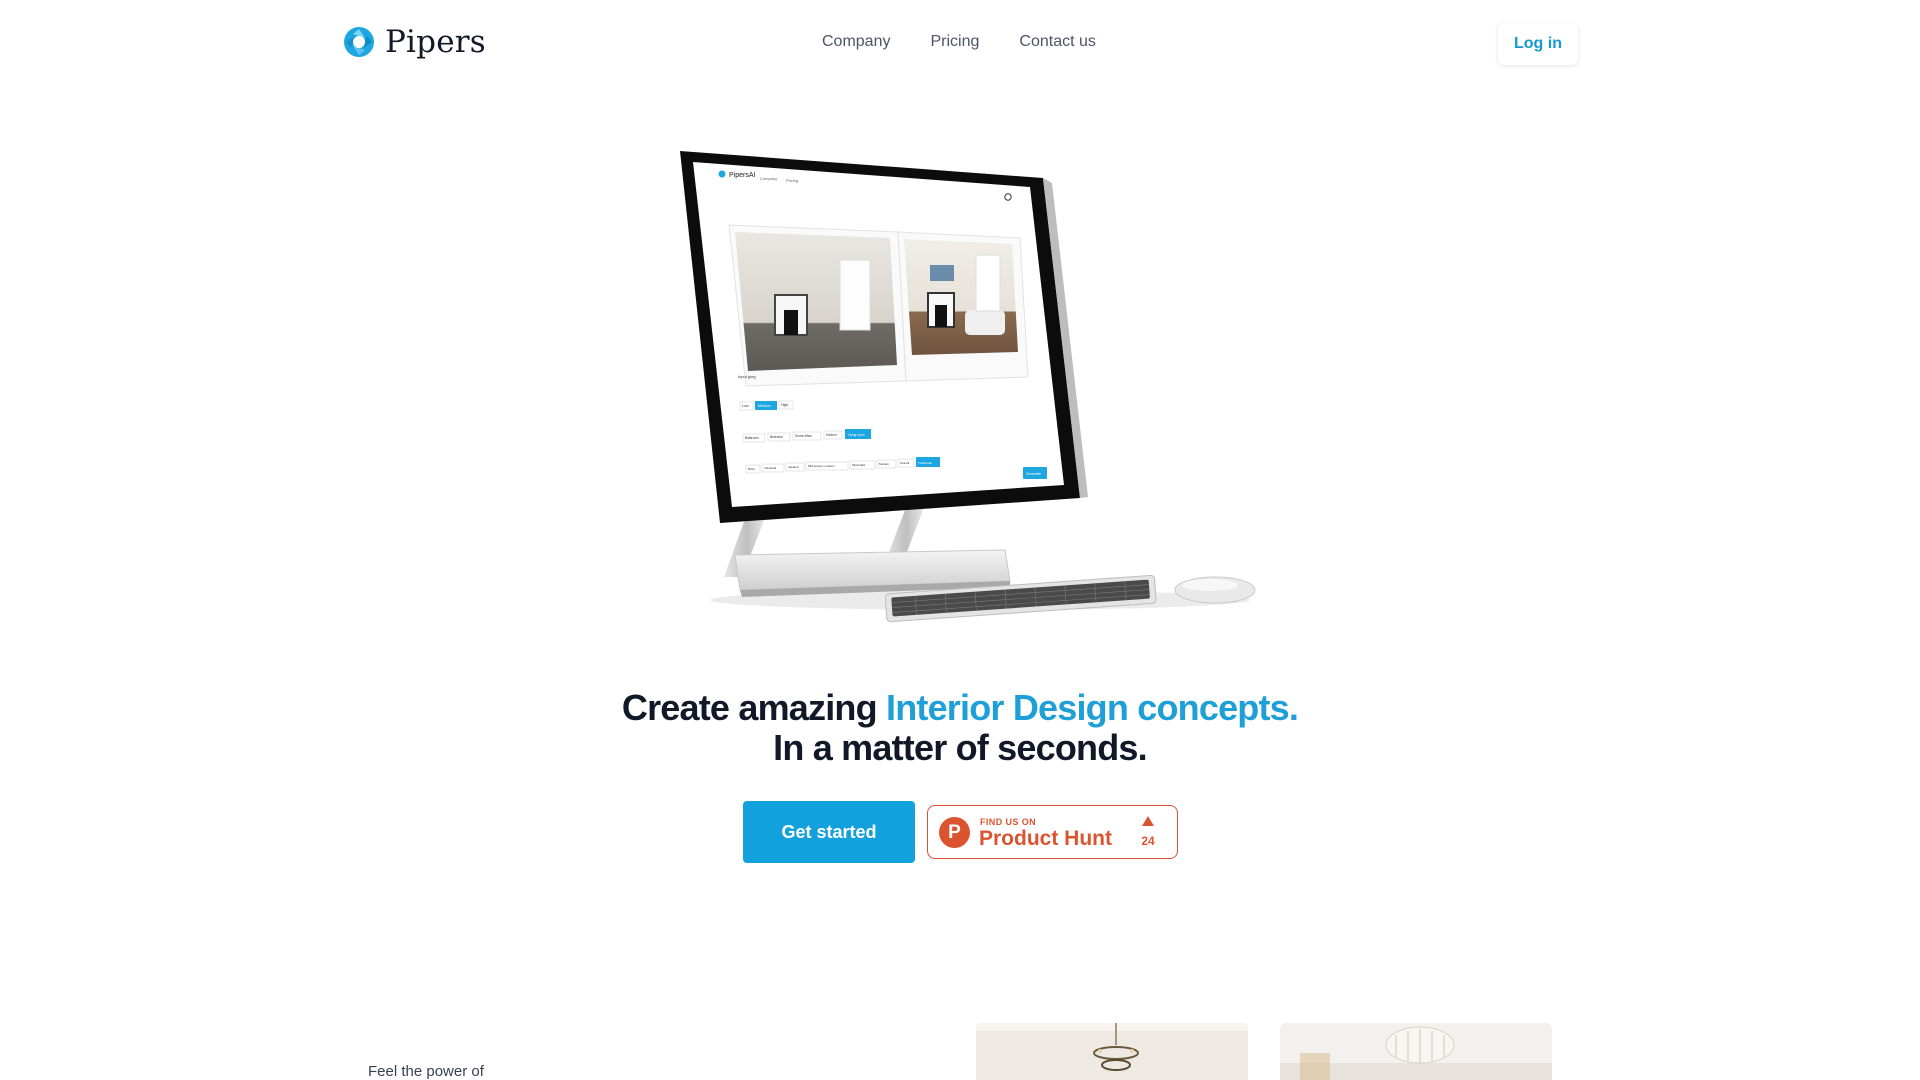  Describe the element at coordinates (793, 467) in the screenshot. I see `screen-style-2: Japandi` at that location.